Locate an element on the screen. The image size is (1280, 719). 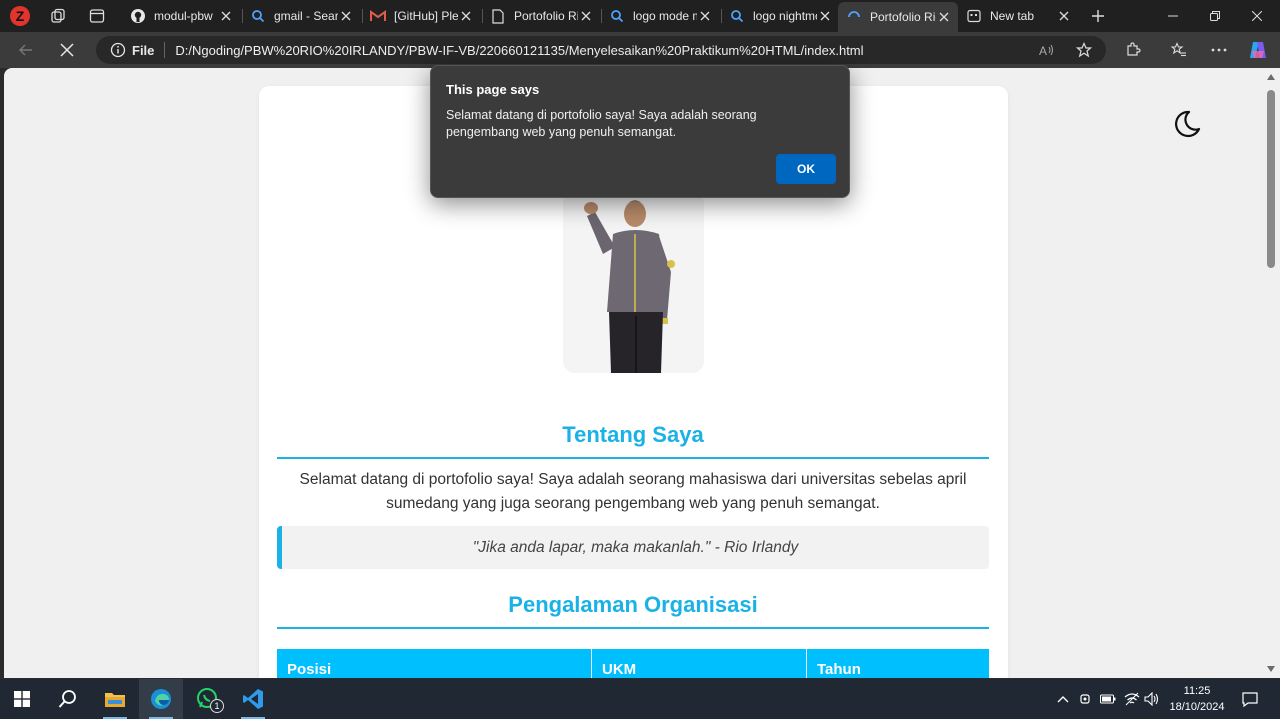
taskbar: 1 11:25 18/10/2024 is located at coordinates (640, 699).